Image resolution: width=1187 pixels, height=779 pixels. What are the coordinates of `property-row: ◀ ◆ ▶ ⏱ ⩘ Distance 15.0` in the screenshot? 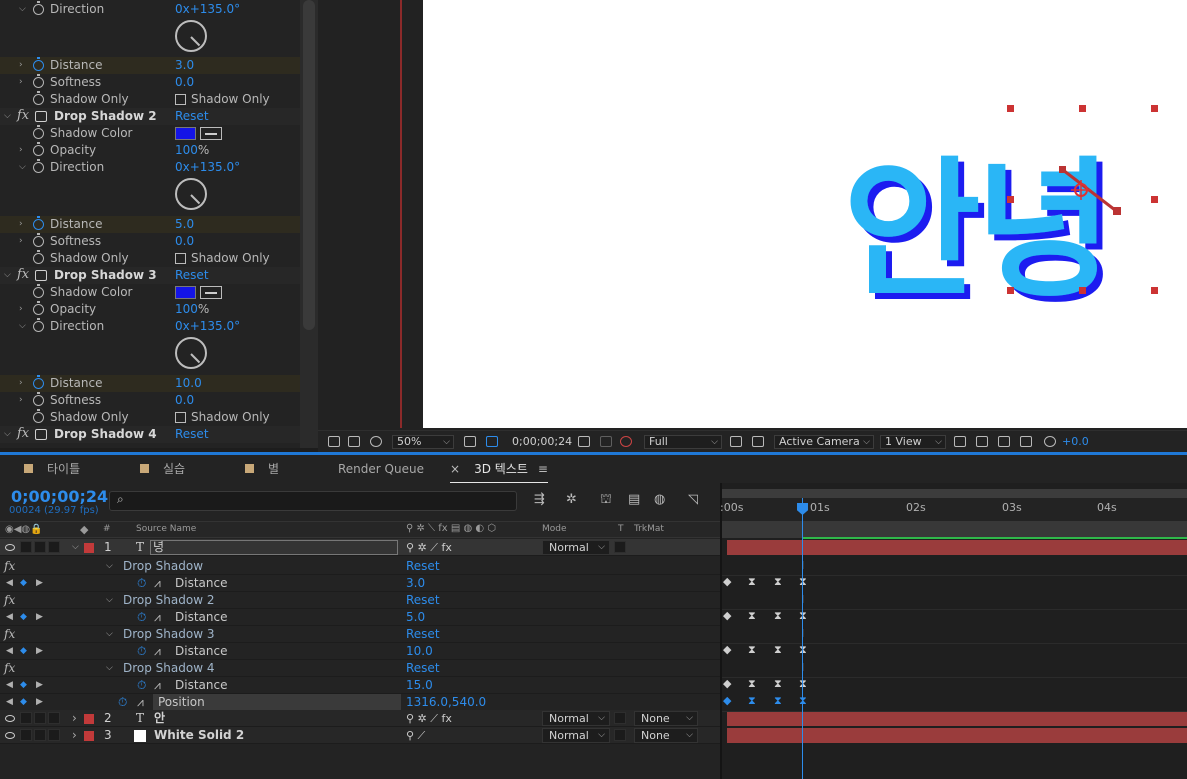 It's located at (360, 685).